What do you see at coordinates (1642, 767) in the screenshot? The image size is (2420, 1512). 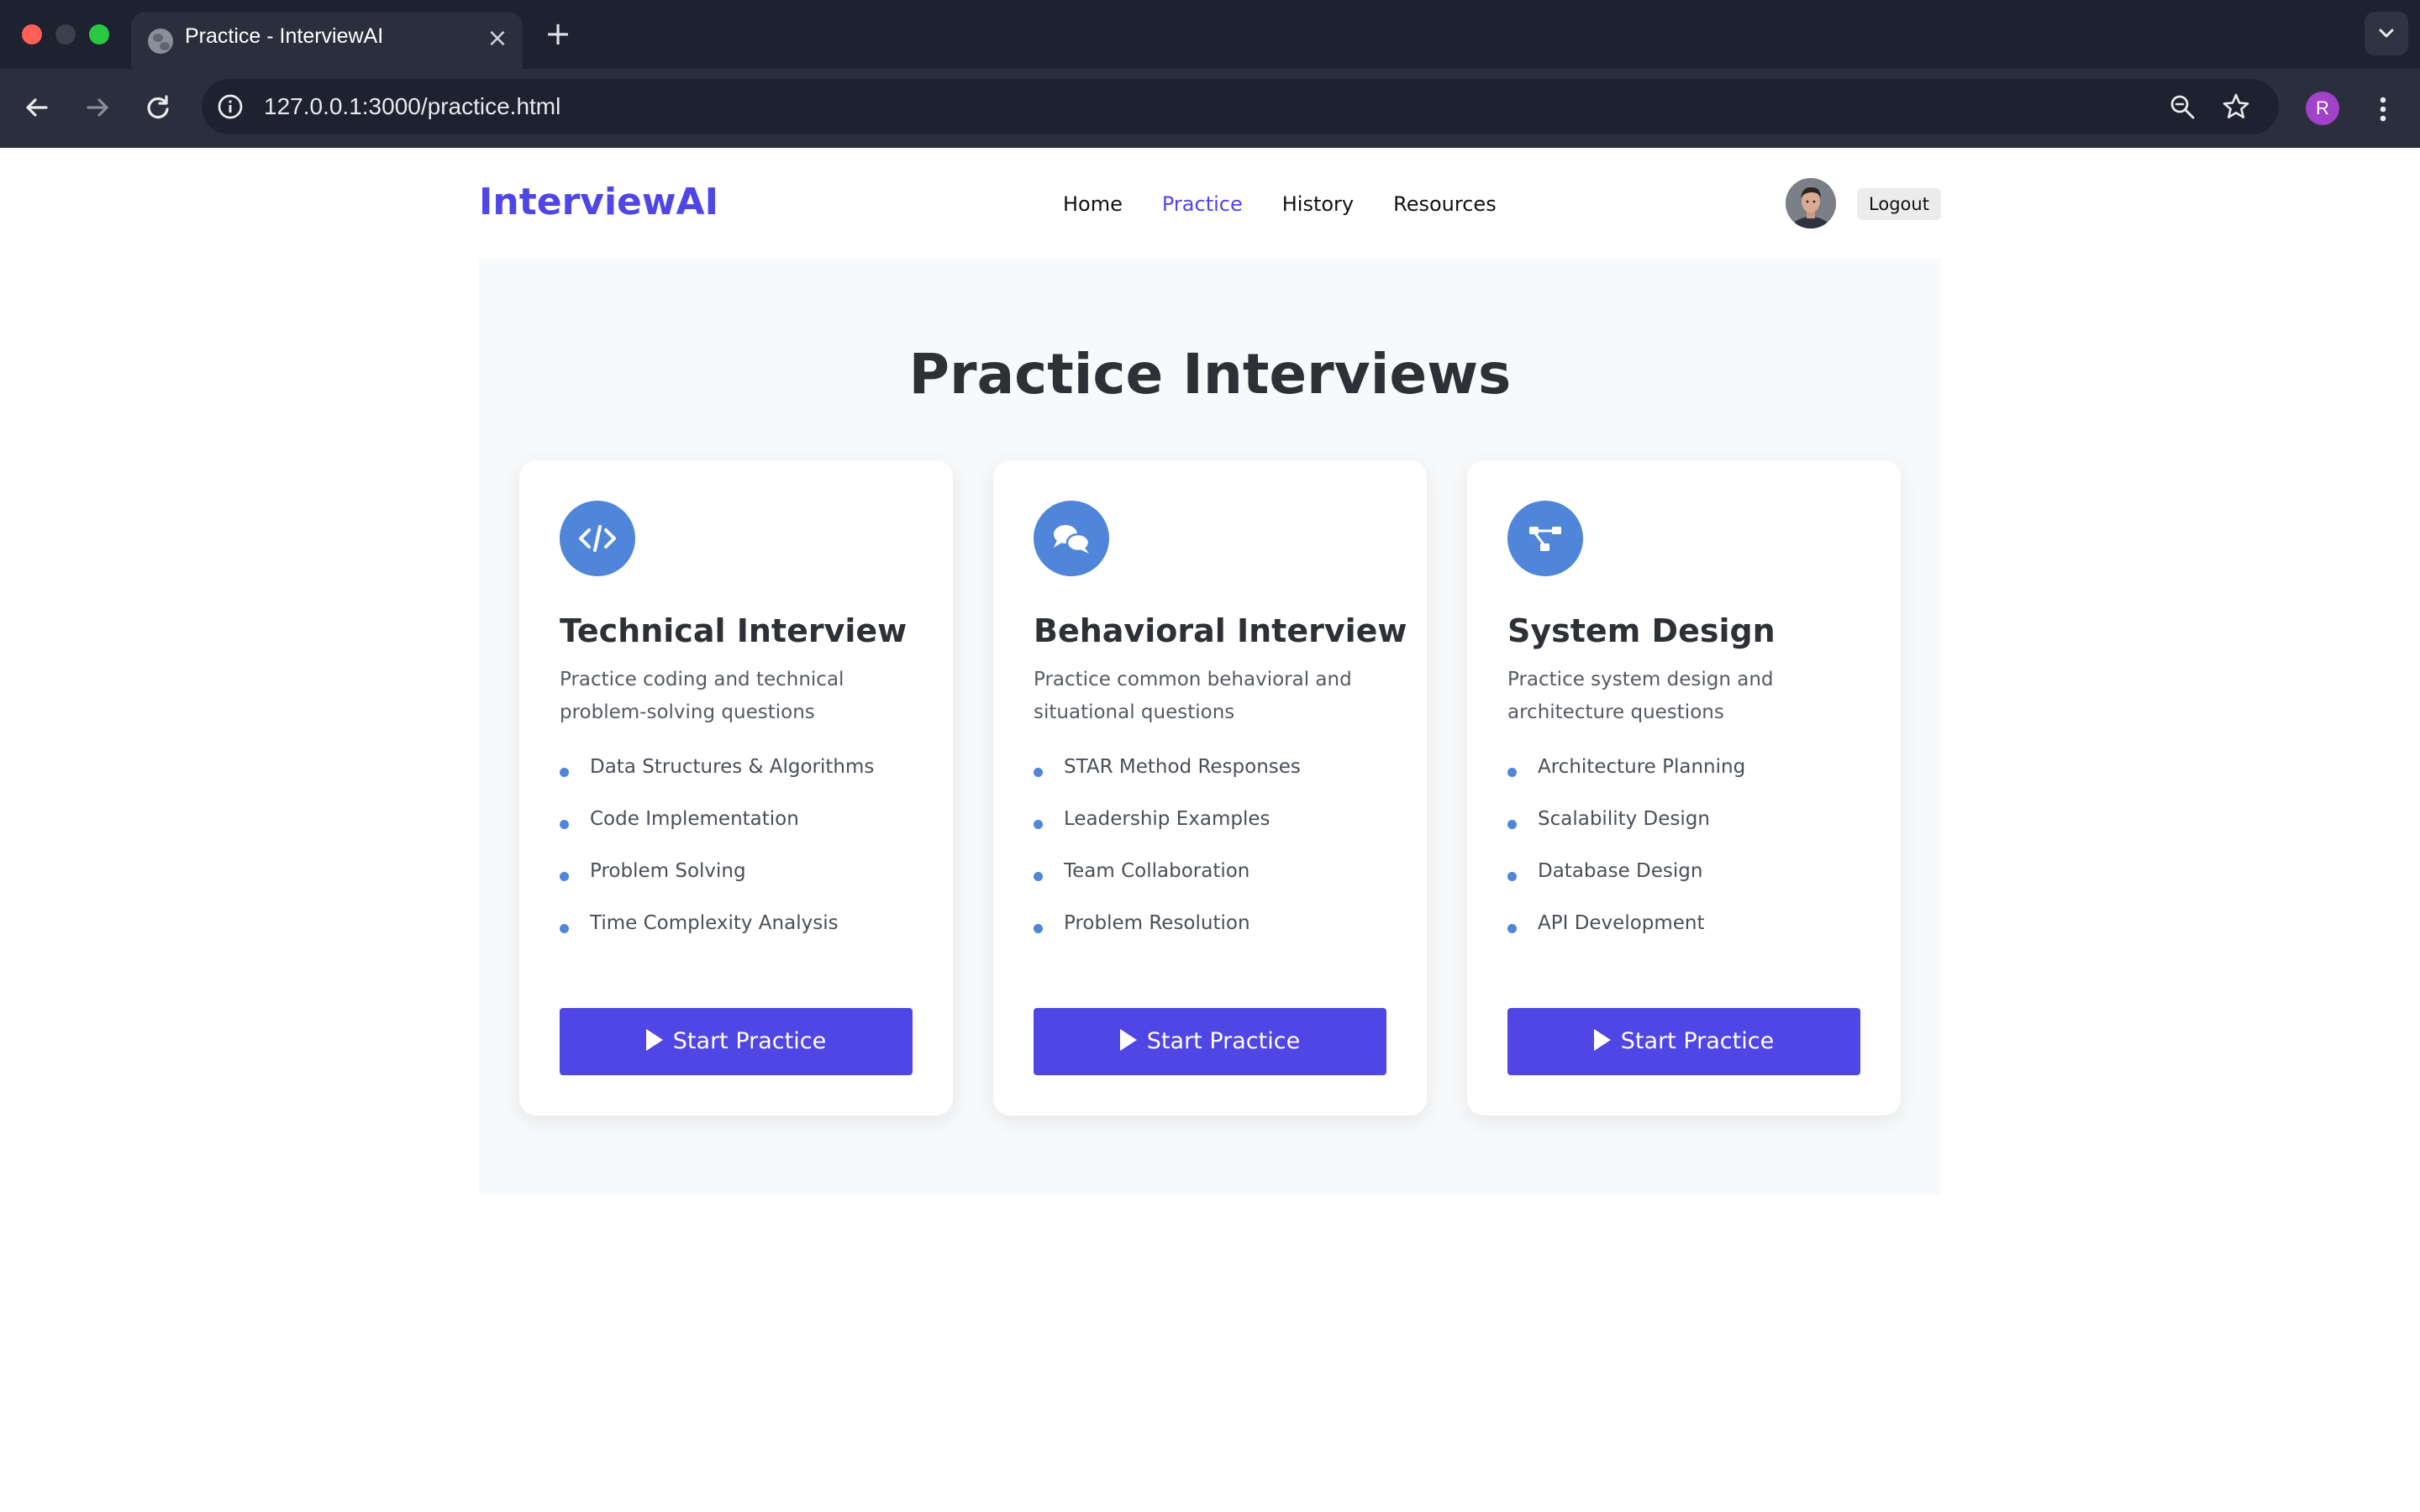 I see `list-item-label: Architecture Planning` at bounding box center [1642, 767].